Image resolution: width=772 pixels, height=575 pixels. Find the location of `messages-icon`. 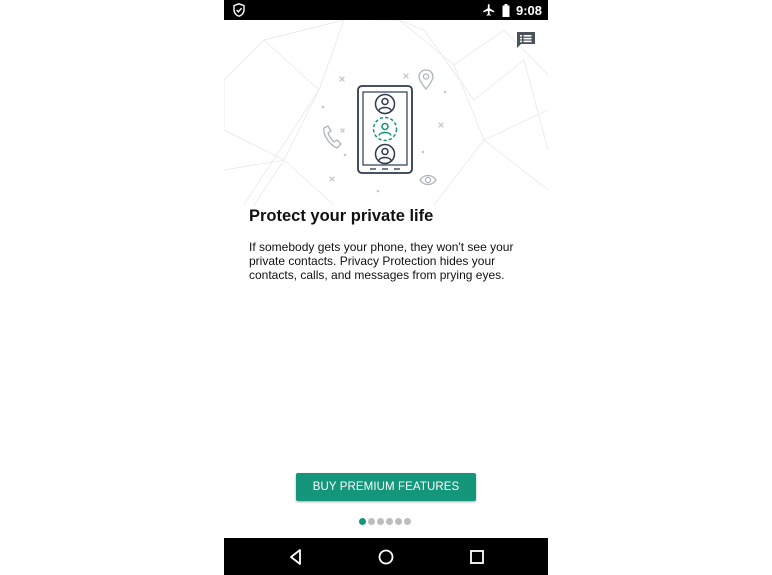

messages-icon is located at coordinates (526, 40).